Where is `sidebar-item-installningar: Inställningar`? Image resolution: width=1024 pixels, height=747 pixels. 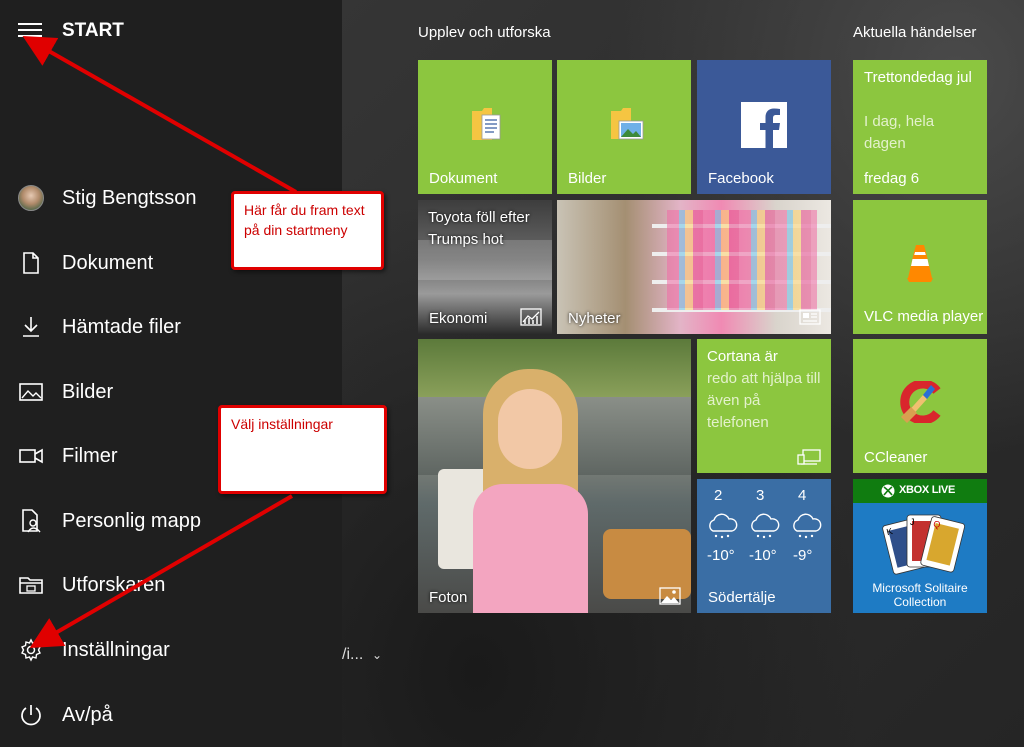
sidebar-item-installningar: Inställningar is located at coordinates (171, 650).